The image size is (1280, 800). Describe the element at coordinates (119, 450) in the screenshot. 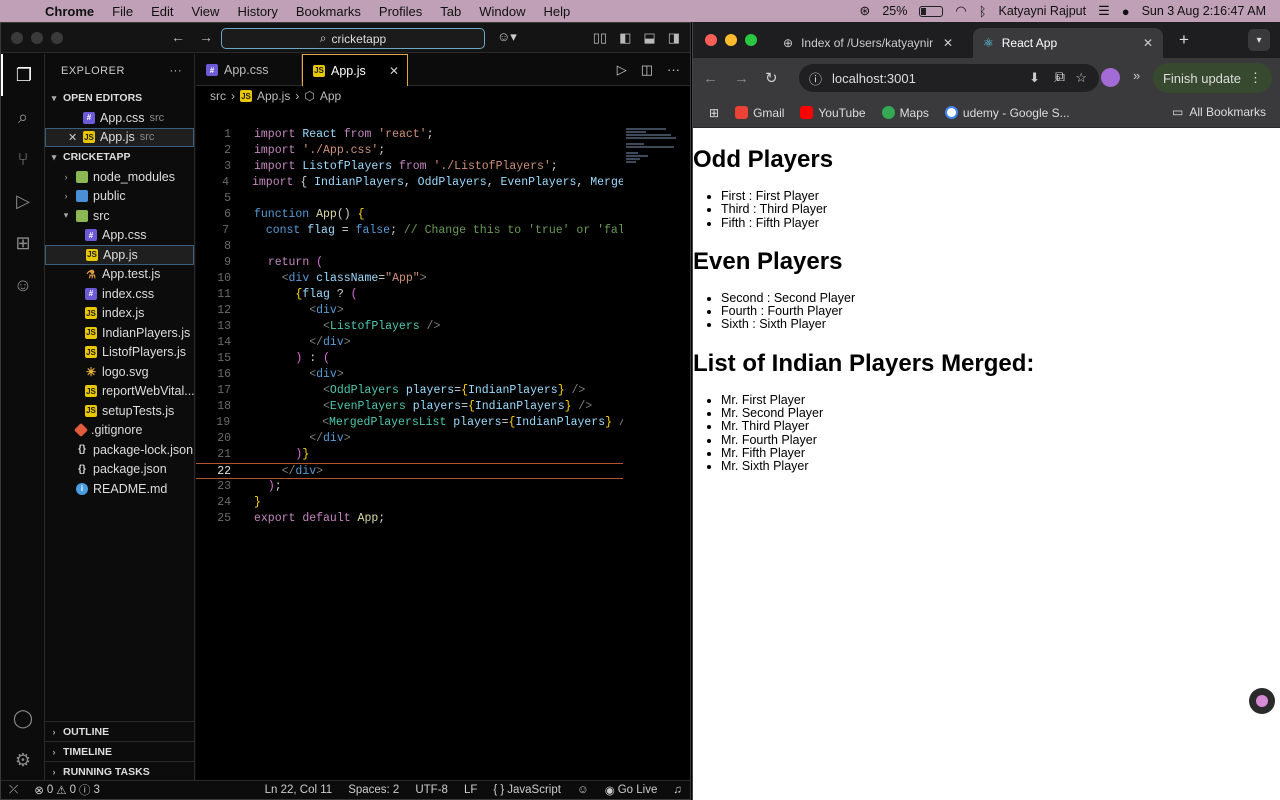

I see `file-tree-item: {} package-lock.json` at that location.